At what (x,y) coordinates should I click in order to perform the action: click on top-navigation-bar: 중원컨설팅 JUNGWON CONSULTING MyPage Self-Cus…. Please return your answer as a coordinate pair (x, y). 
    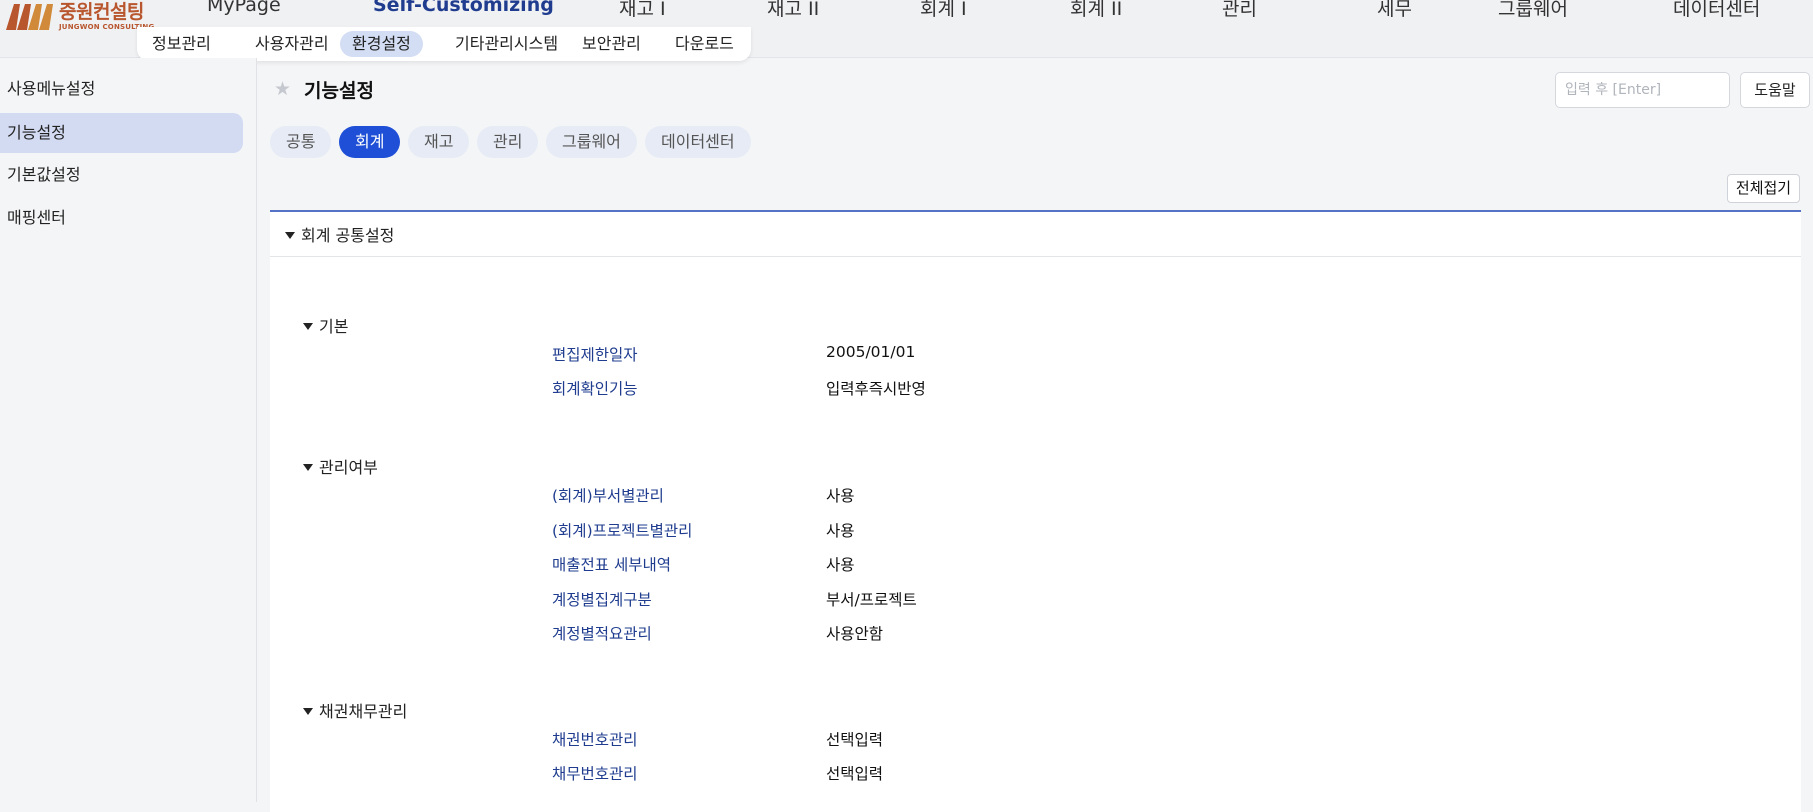
    Looking at the image, I should click on (906, 30).